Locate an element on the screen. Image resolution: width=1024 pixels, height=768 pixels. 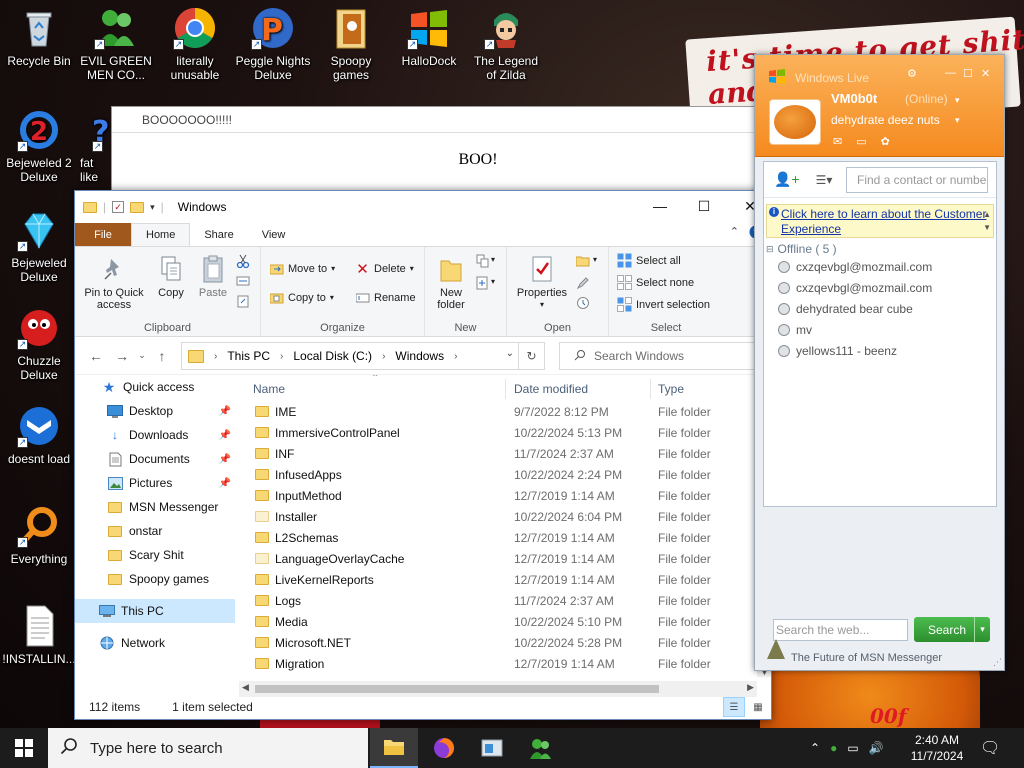
move-to-button: Move to ▾ is located at coordinates (302, 268).